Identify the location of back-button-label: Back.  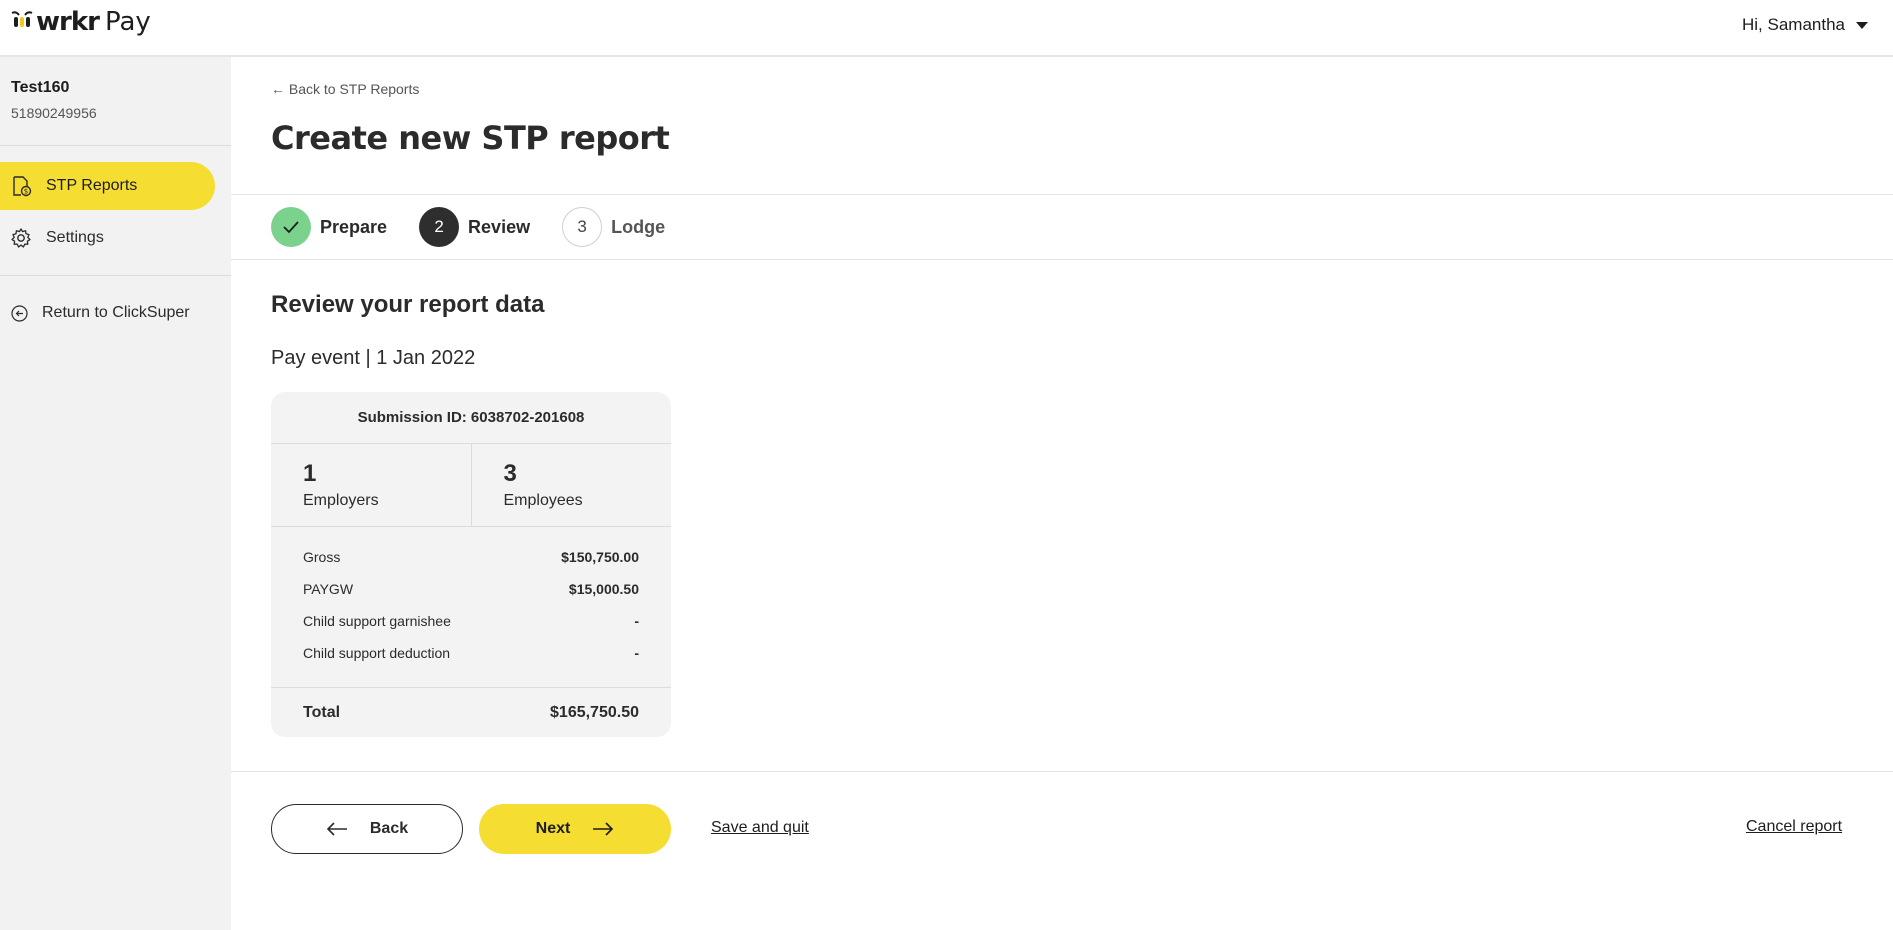
(389, 828).